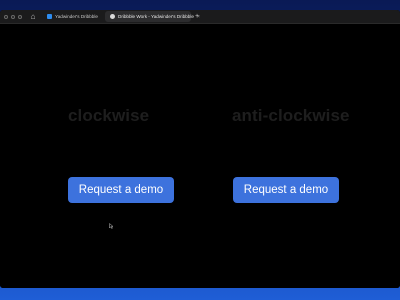  Describe the element at coordinates (156, 16) in the screenshot. I see `tab-label: Dribbble Work - Yadwinder's Dribbble` at that location.